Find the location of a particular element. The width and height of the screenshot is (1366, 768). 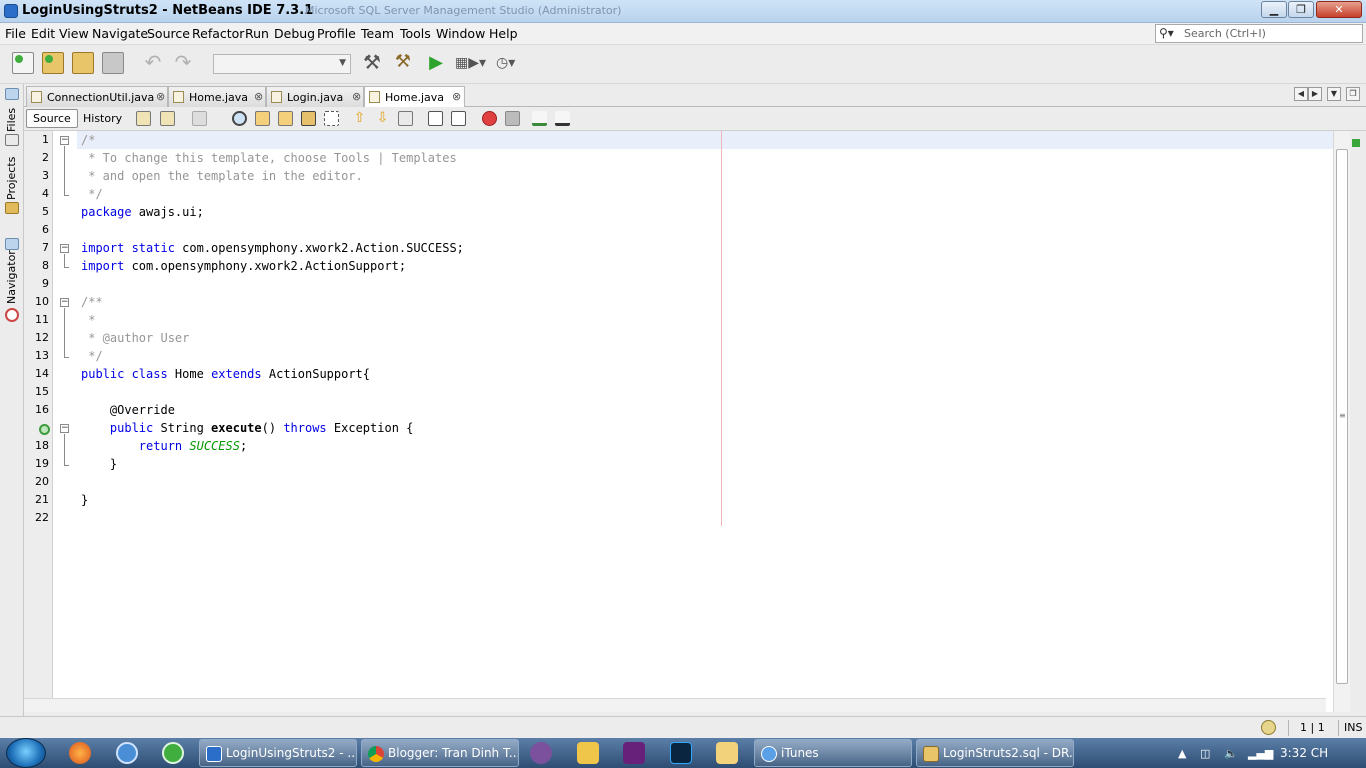

configuration-combo: ▼ is located at coordinates (282, 64).